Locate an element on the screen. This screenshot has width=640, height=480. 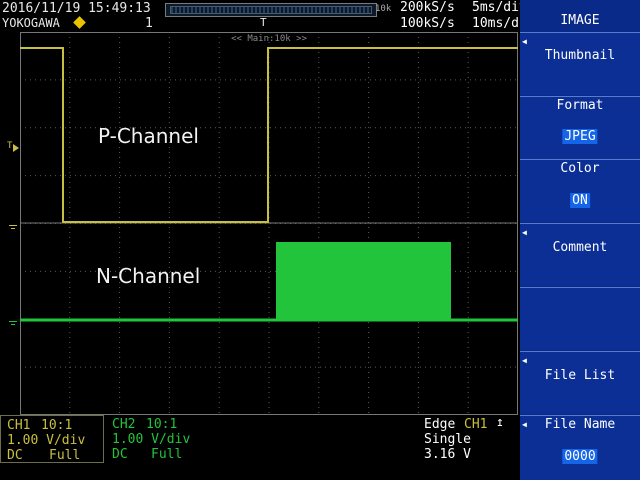
ch2-info-box: CH2 10:1 1.00 V/div DC Full is located at coordinates (158, 439).